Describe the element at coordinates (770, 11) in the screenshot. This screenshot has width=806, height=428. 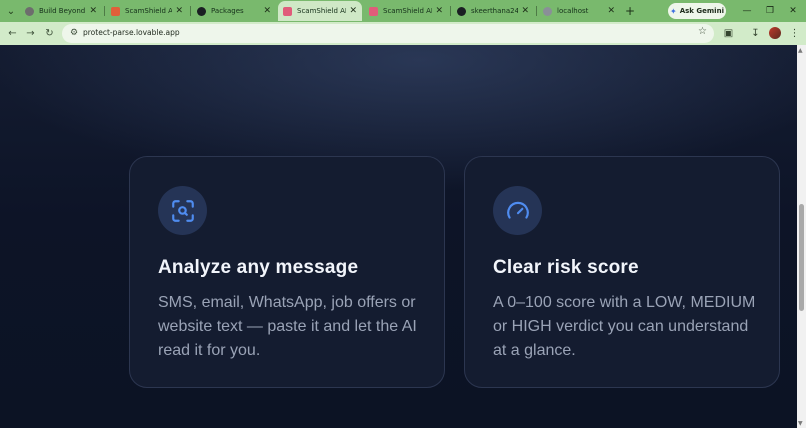
I see `restore-button: ❐` at that location.